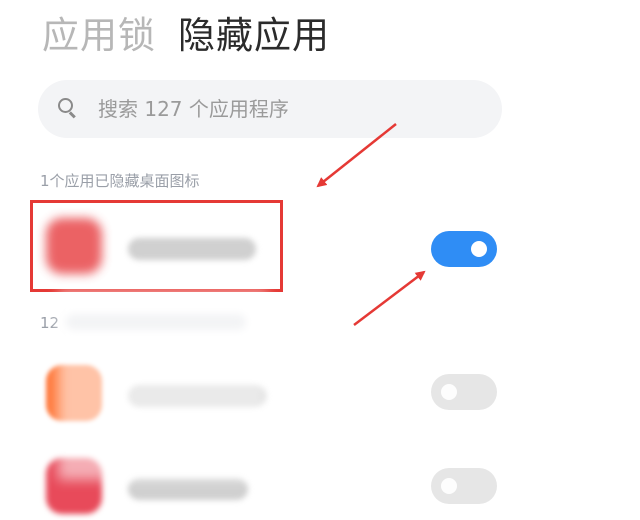 This screenshot has height=520, width=640. I want to click on tab-app-lock: 应用锁, so click(99, 36).